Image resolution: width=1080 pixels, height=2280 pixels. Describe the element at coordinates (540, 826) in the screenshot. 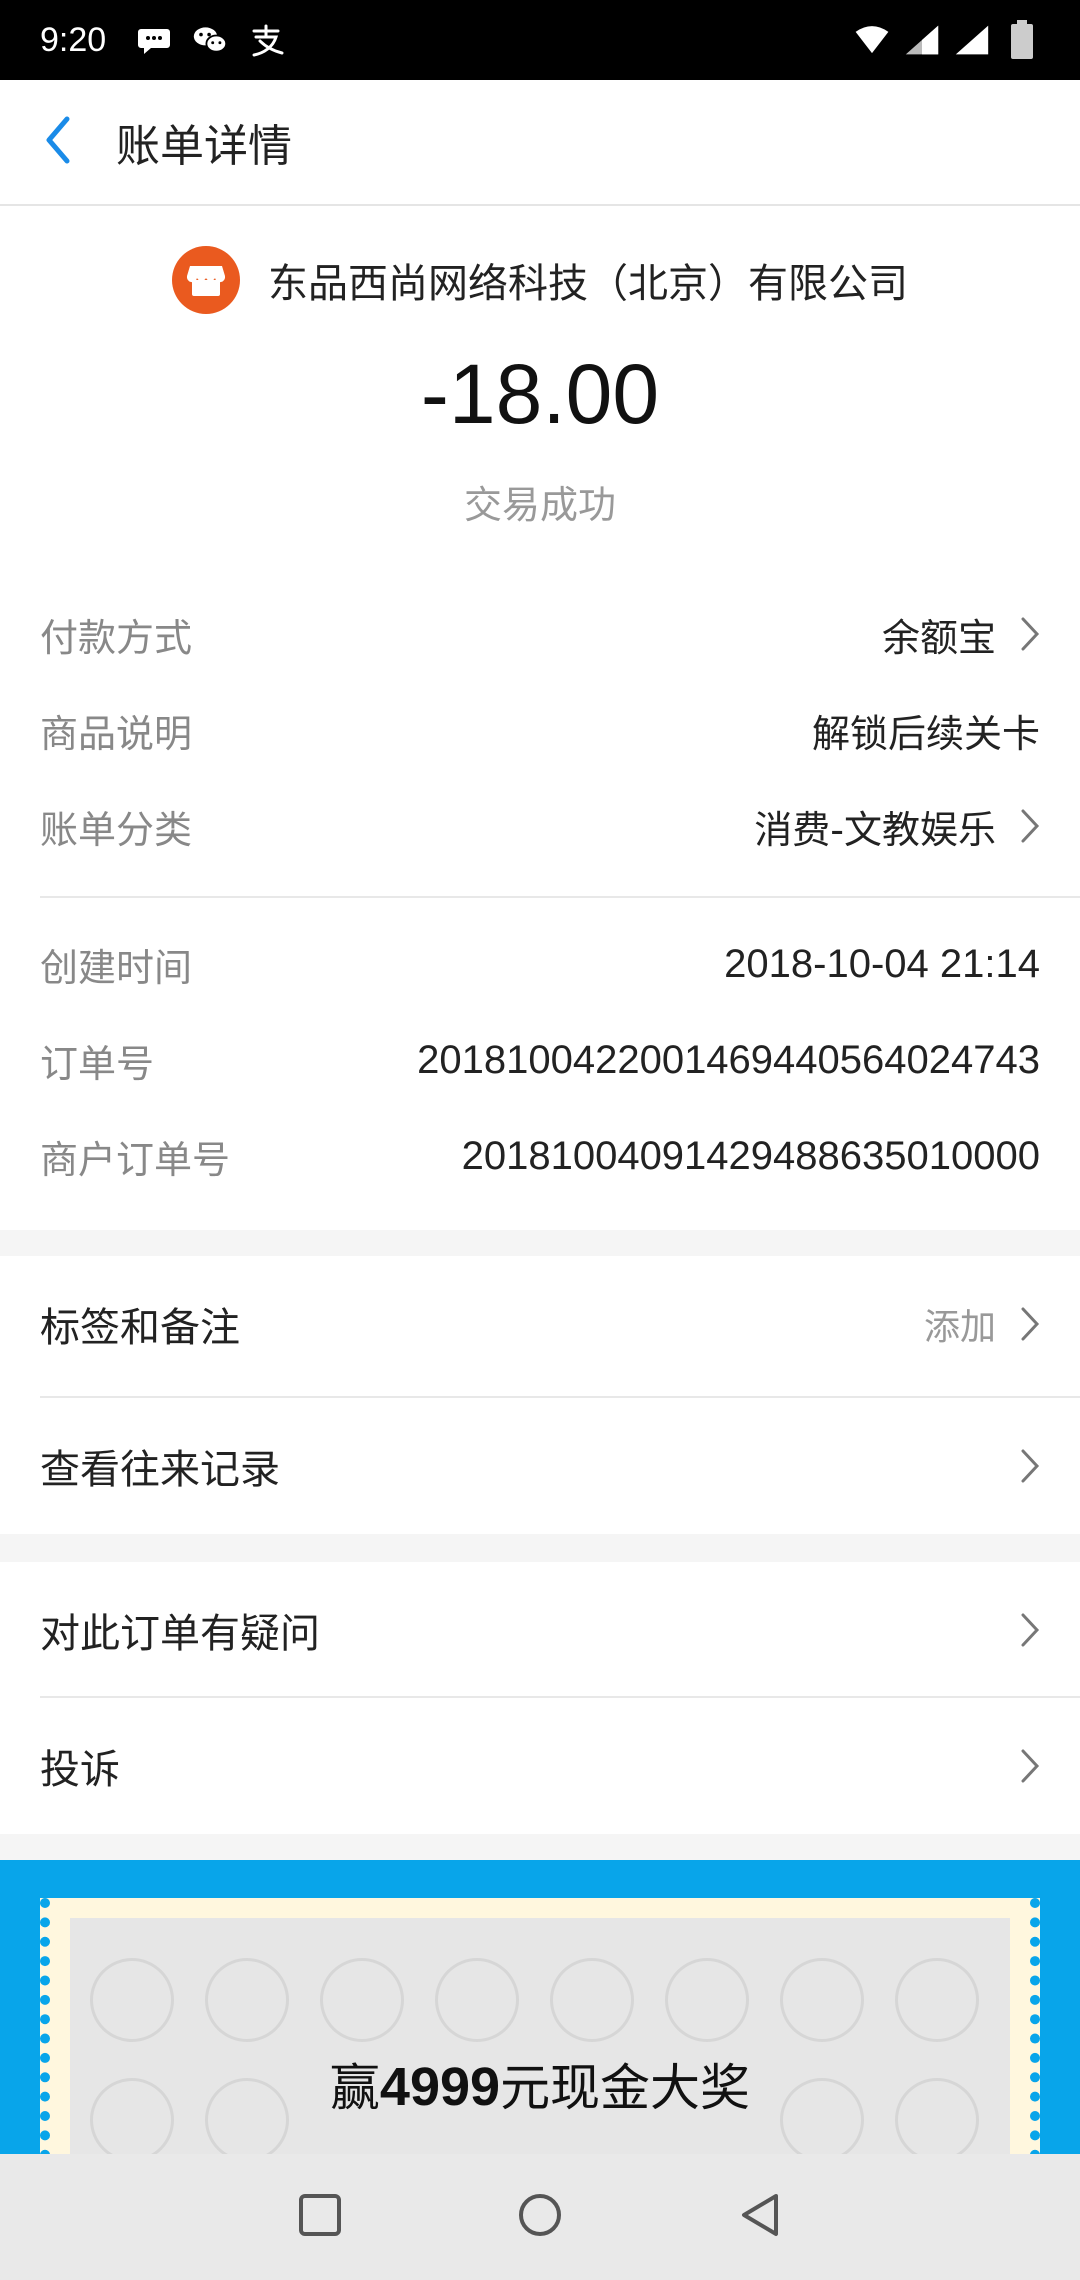

I see `bill-category-row: 账单分类 消费-文教娱乐` at that location.